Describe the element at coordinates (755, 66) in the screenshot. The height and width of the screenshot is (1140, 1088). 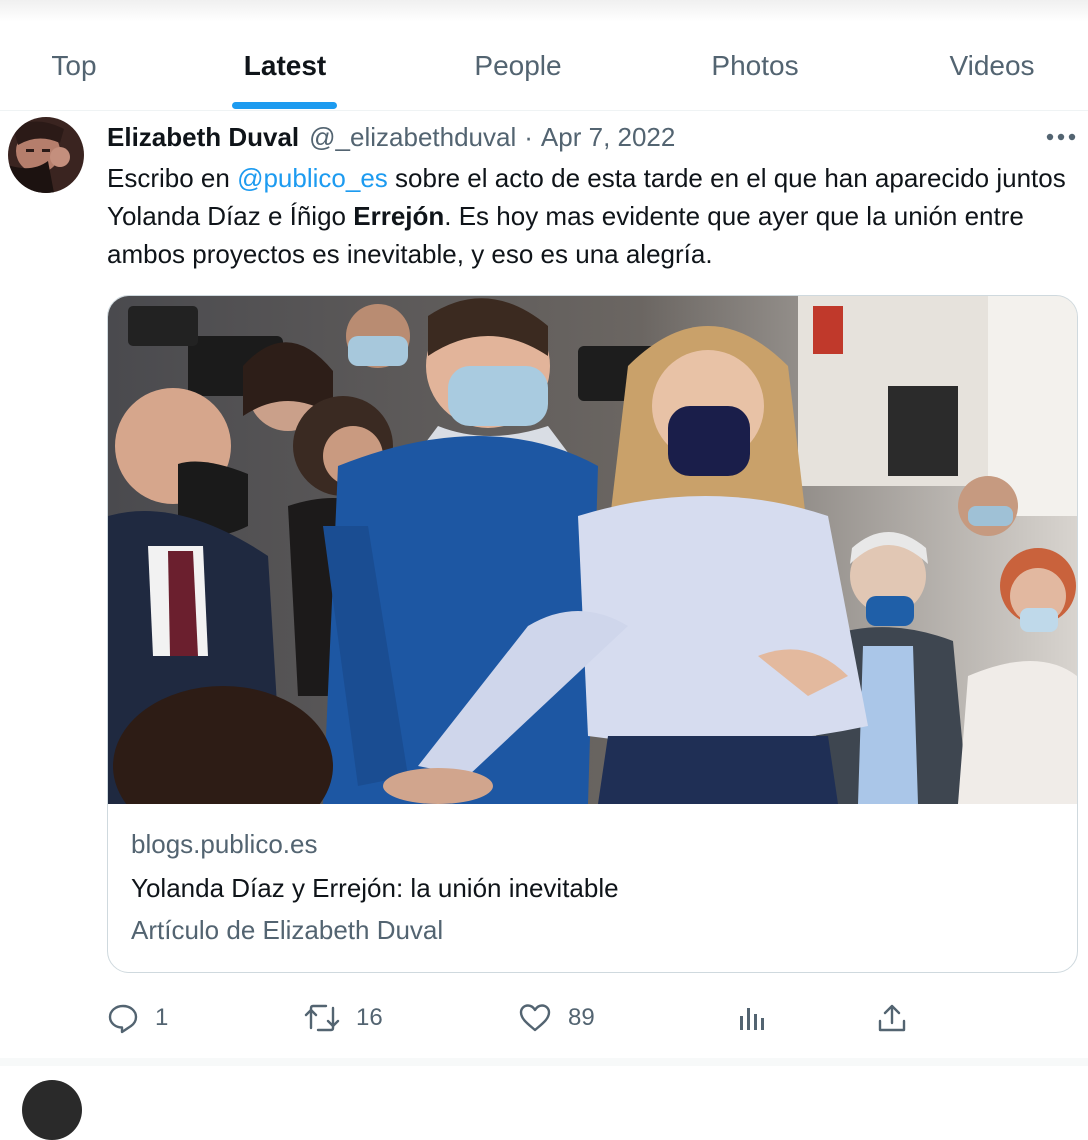
I see `tab-photos: Photos` at that location.